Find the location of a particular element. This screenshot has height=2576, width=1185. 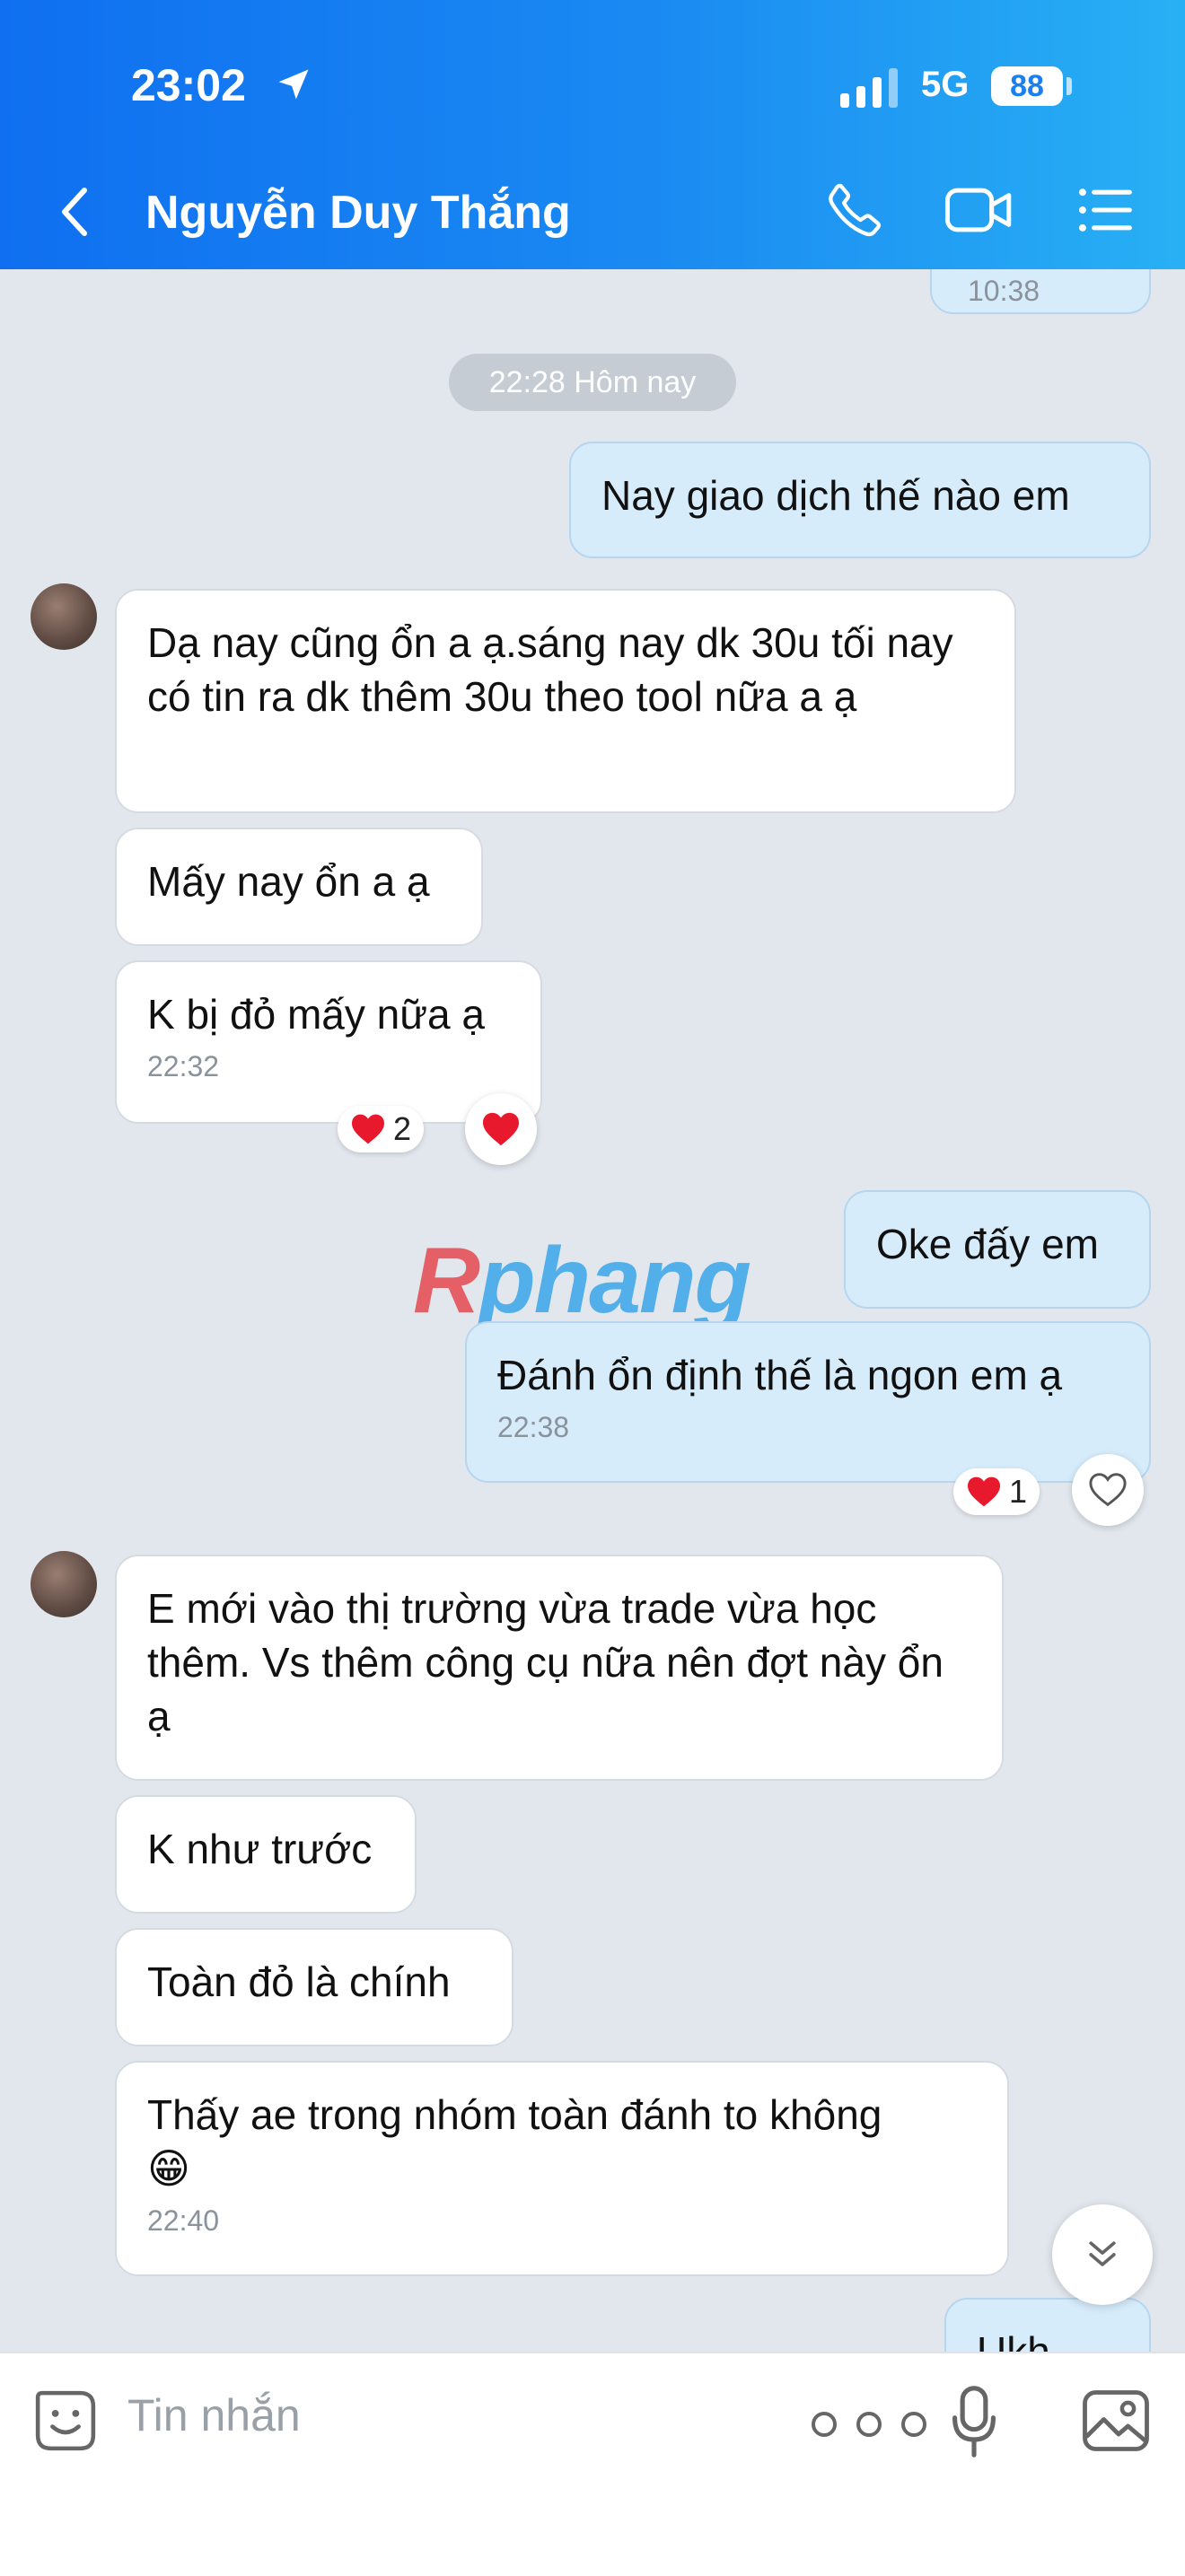

reaction-count: 2 is located at coordinates (381, 1129).